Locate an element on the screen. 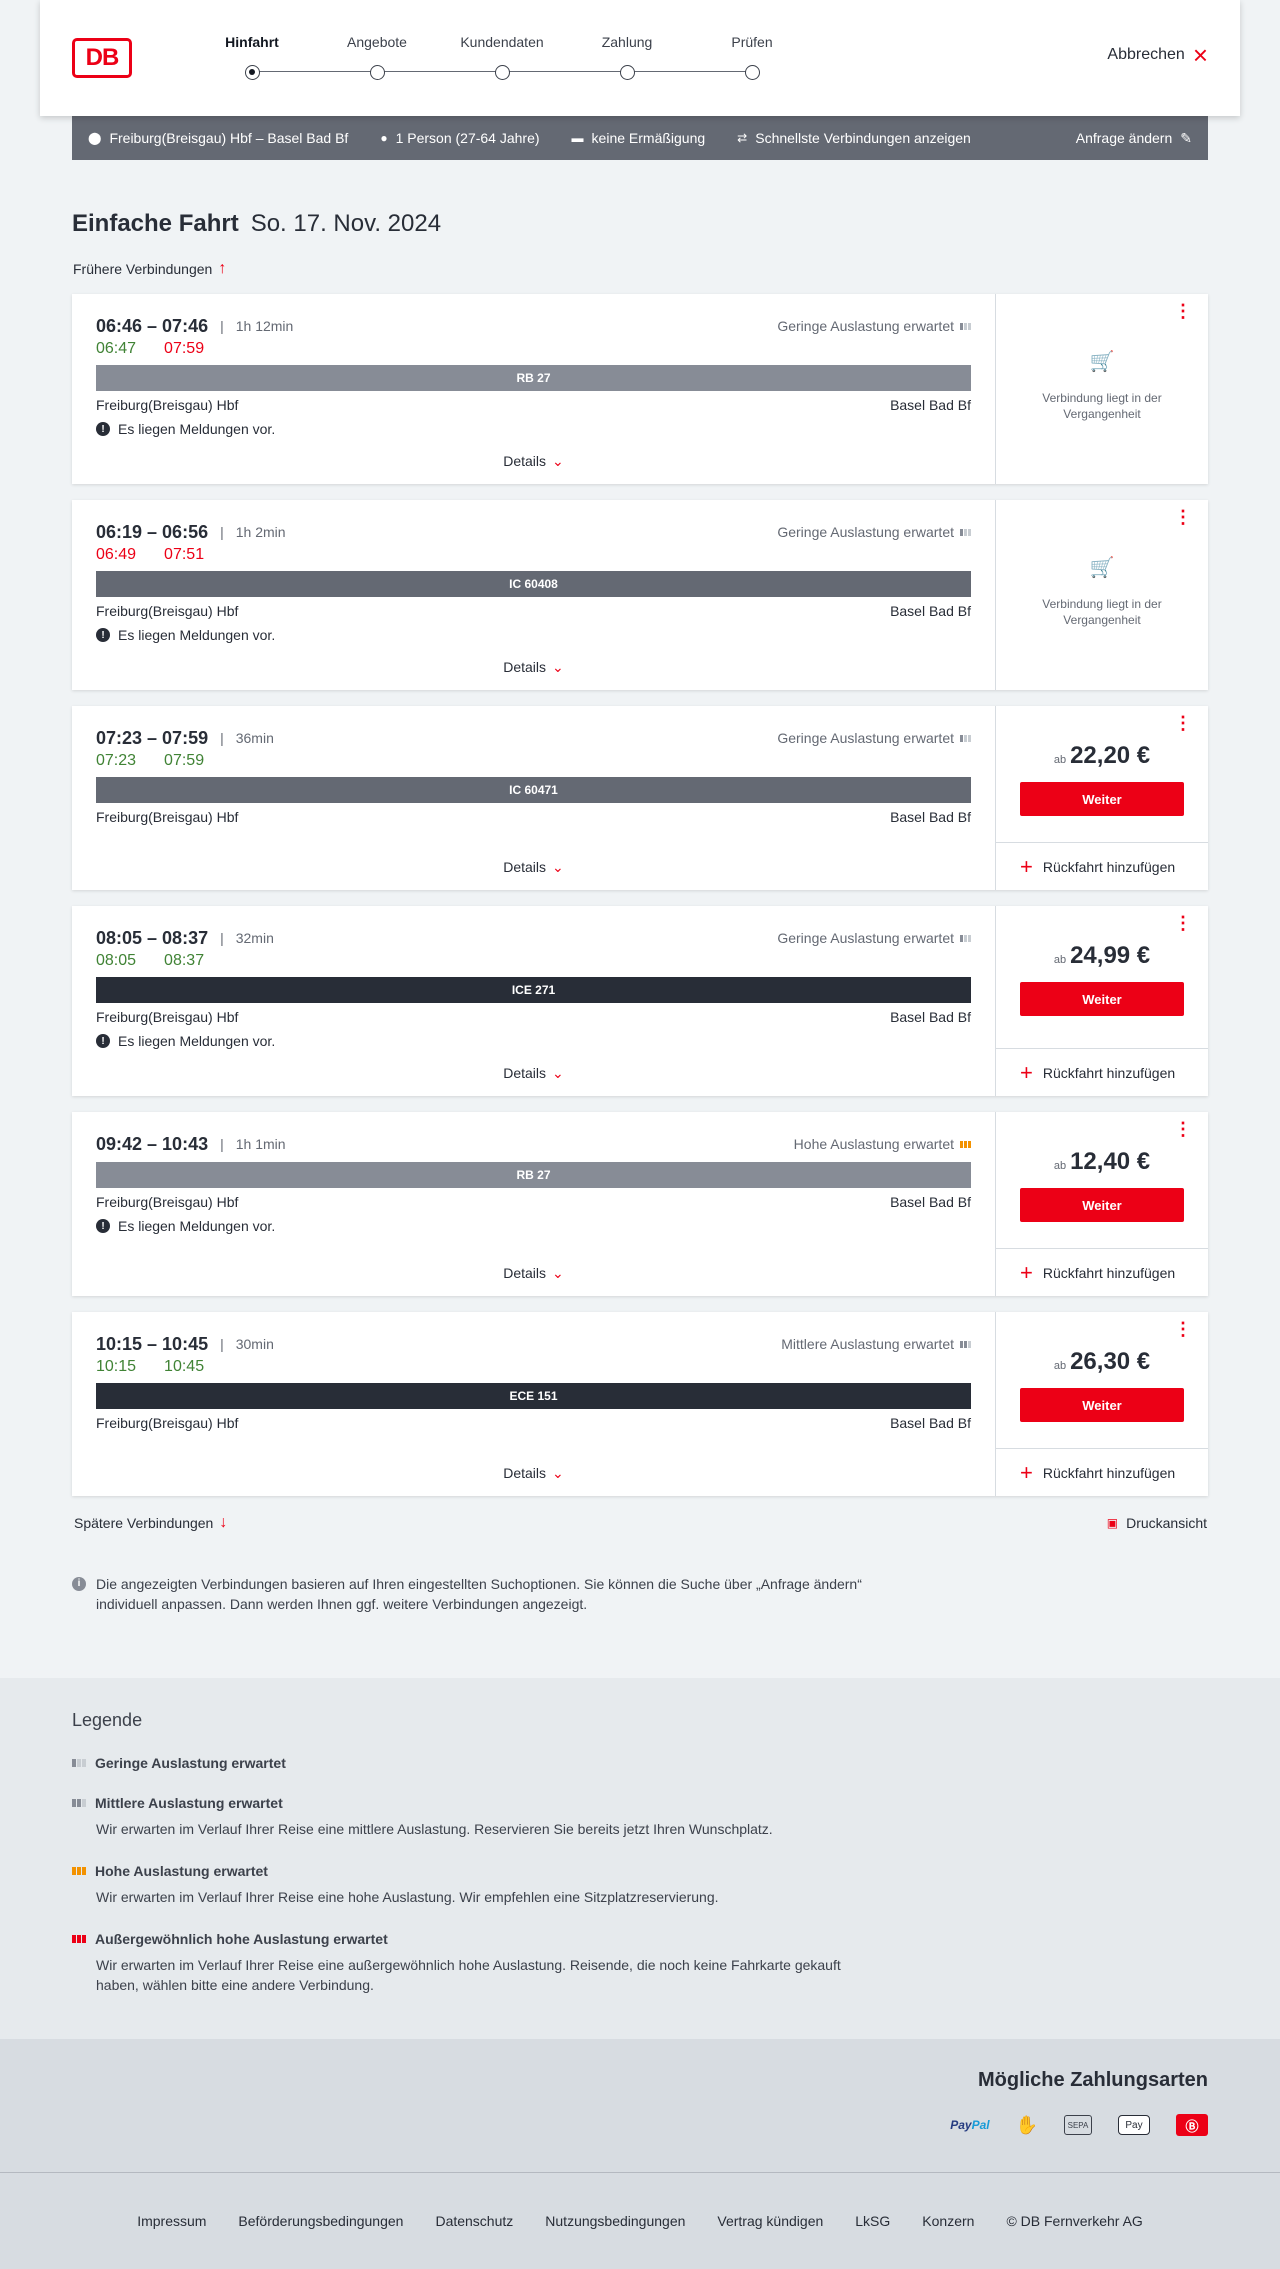 Image resolution: width=1280 pixels, height=2269 pixels. footer-link-lksg: LkSG is located at coordinates (872, 2221).